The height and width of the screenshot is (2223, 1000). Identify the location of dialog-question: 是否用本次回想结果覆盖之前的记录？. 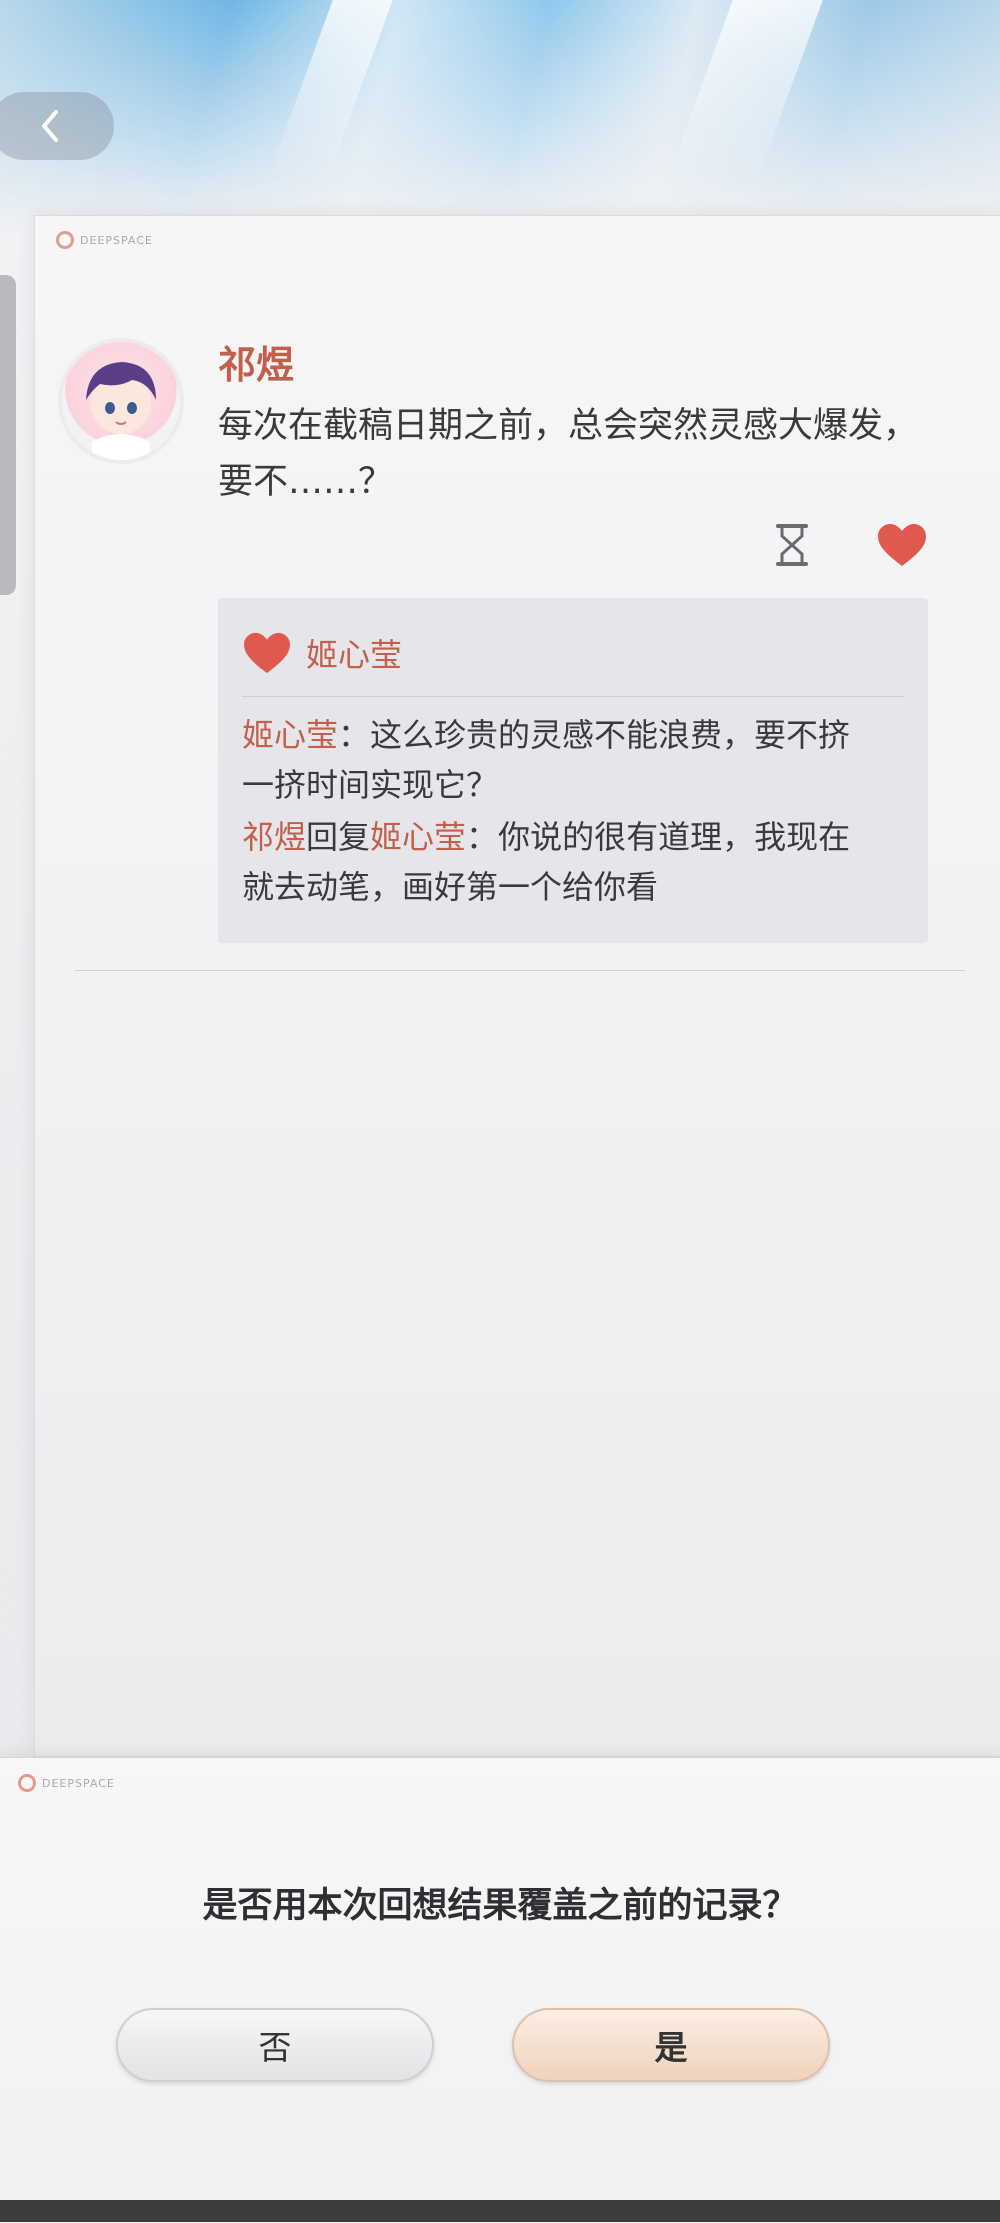
(500, 1905).